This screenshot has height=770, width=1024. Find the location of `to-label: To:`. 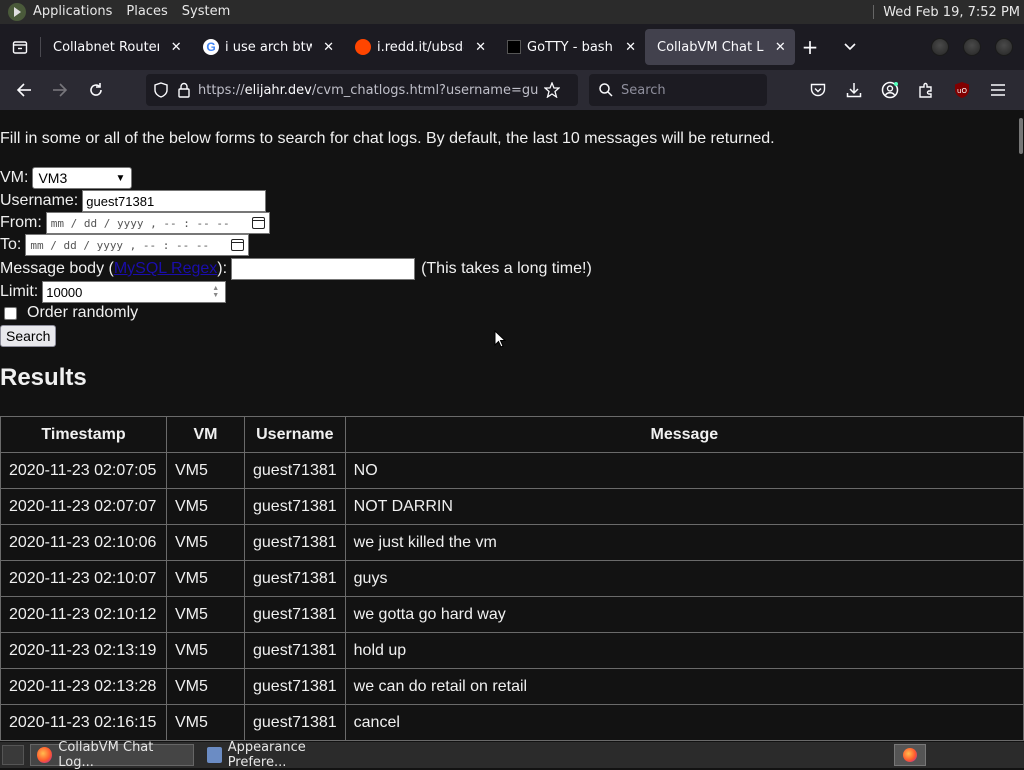

to-label: To: is located at coordinates (11, 244).